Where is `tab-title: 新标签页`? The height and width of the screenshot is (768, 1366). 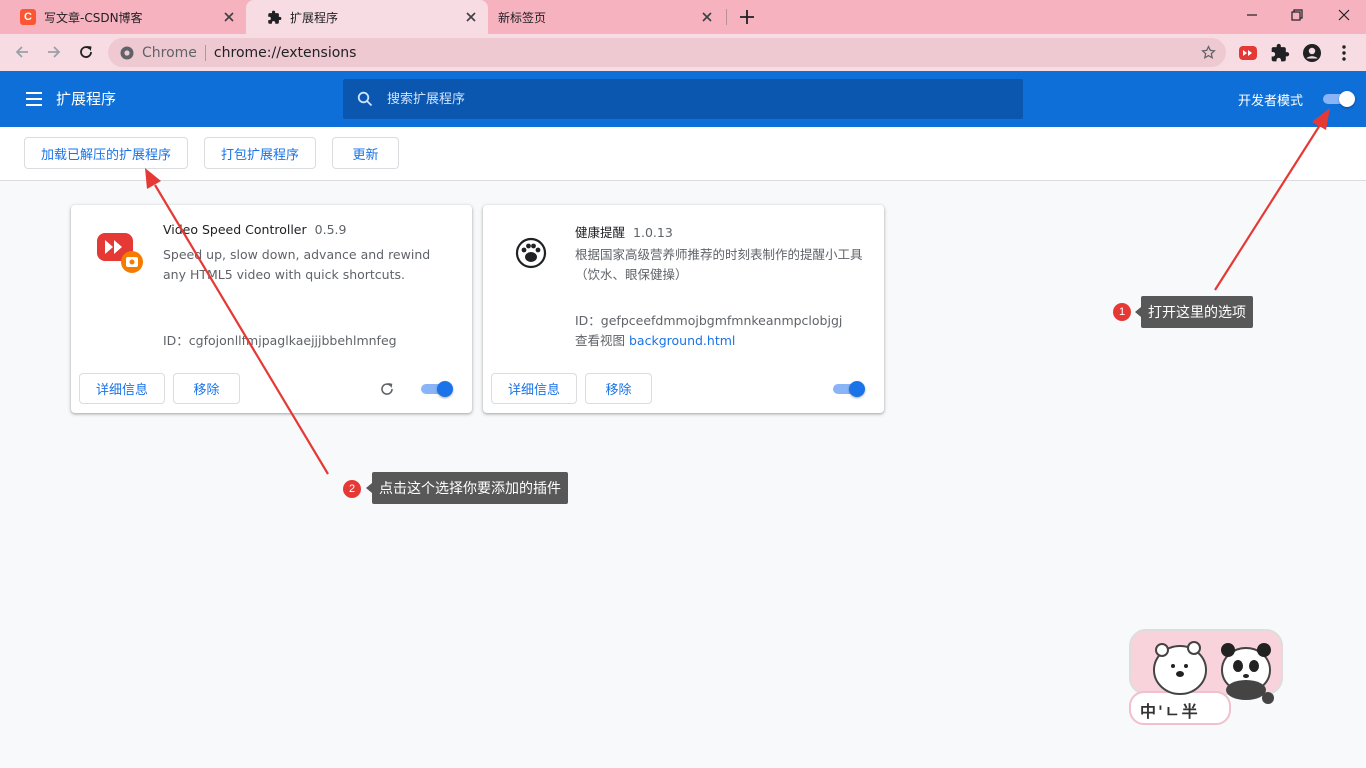
tab-title: 新标签页 is located at coordinates (522, 17).